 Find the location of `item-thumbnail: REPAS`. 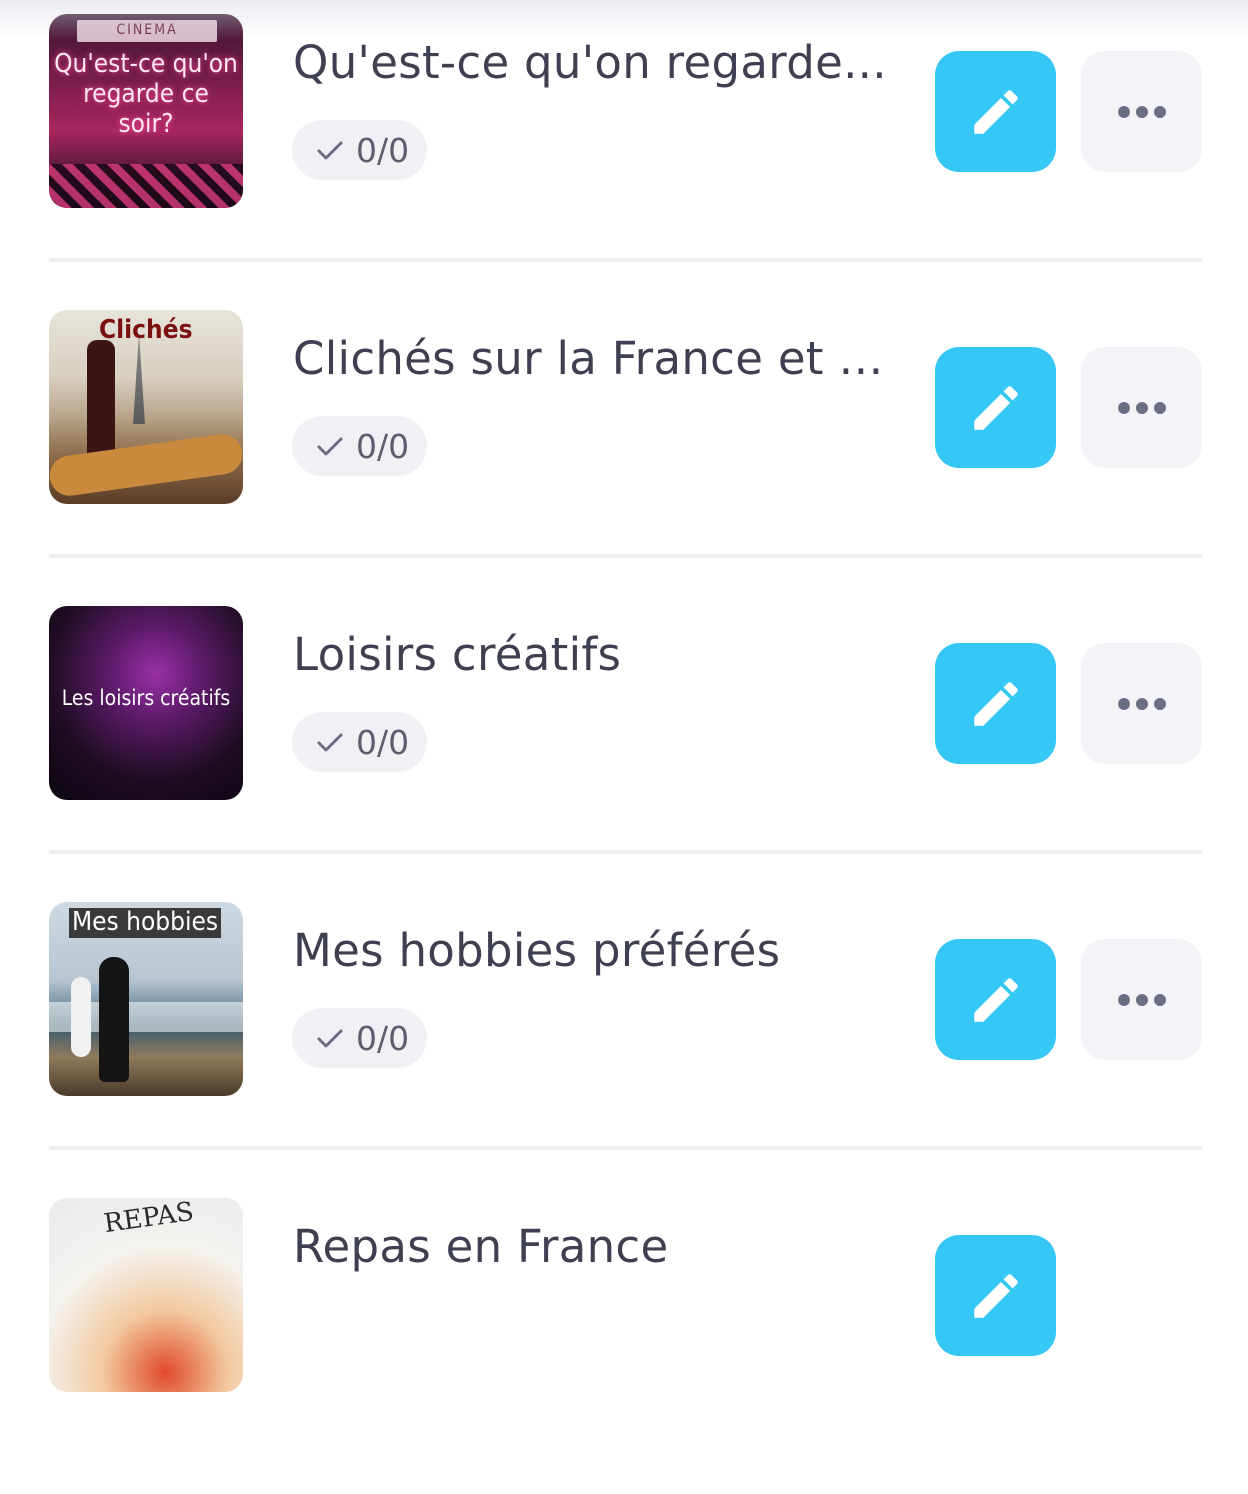

item-thumbnail: REPAS is located at coordinates (146, 1295).